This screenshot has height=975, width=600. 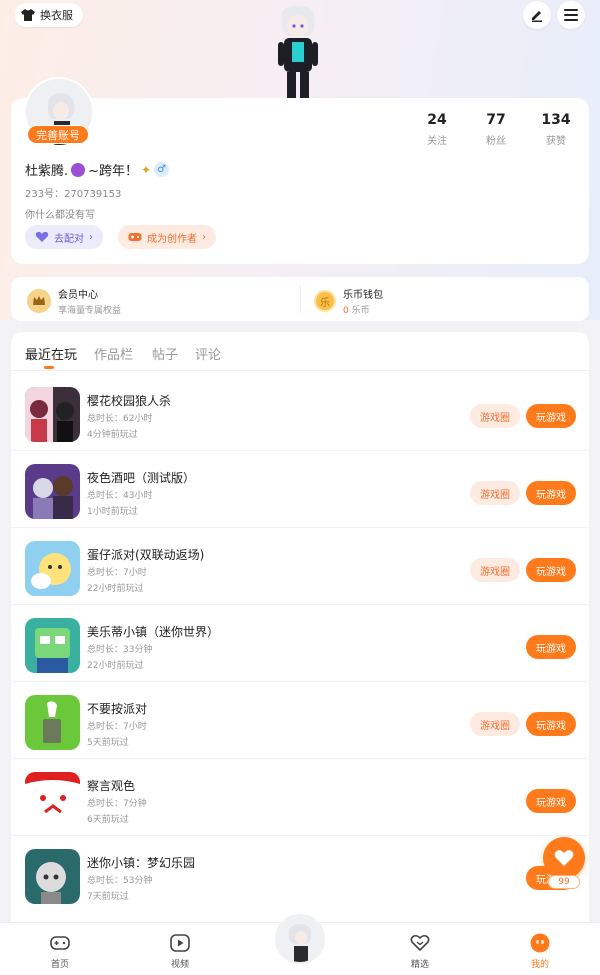 What do you see at coordinates (59, 965) in the screenshot?
I see `nav-home-label: 首页` at bounding box center [59, 965].